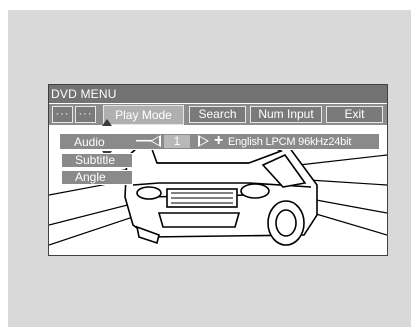 The height and width of the screenshot is (331, 419). What do you see at coordinates (203, 141) in the screenshot?
I see `triangle-right-icon` at bounding box center [203, 141].